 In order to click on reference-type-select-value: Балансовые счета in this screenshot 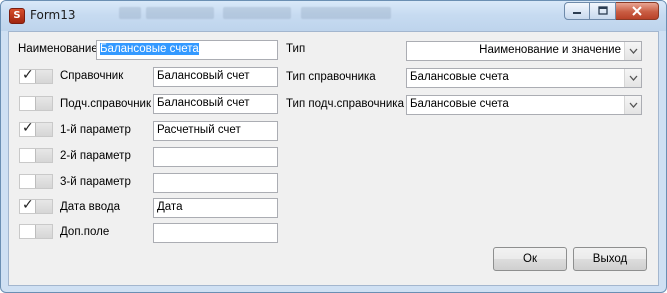, I will do `click(459, 77)`.